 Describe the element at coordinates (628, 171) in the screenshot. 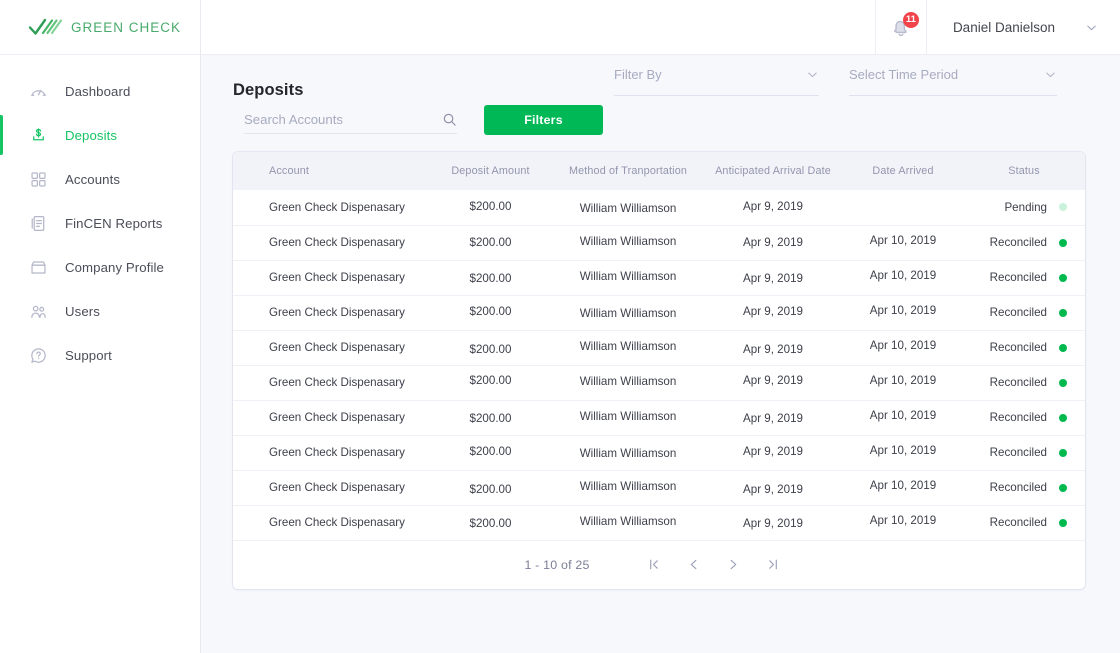

I see `column-header-method: Method of Tranportation` at that location.